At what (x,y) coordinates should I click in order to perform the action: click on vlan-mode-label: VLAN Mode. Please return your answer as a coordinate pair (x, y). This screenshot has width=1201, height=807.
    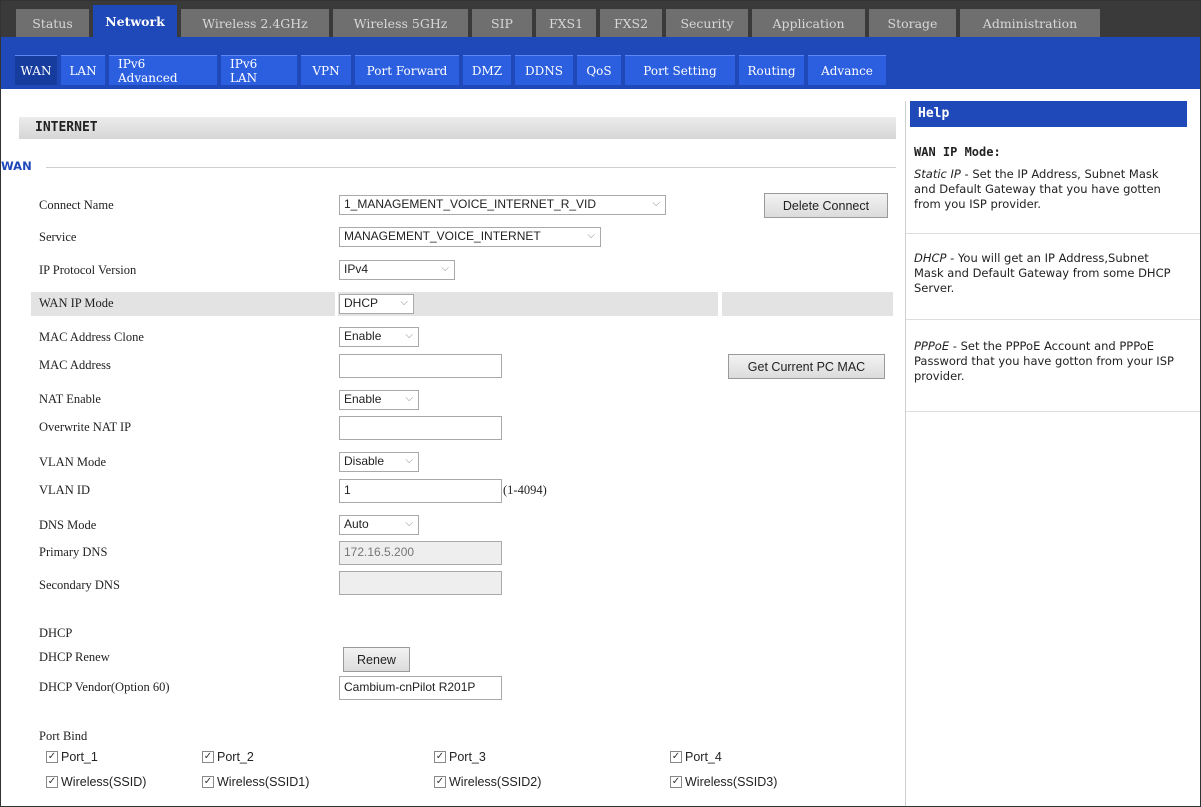
    Looking at the image, I should click on (73, 462).